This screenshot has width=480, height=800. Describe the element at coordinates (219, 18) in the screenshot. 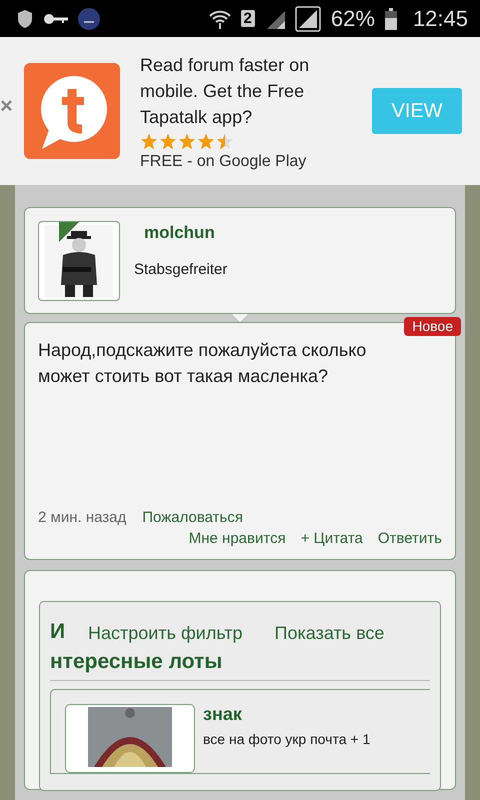

I see `wifi-icon` at that location.